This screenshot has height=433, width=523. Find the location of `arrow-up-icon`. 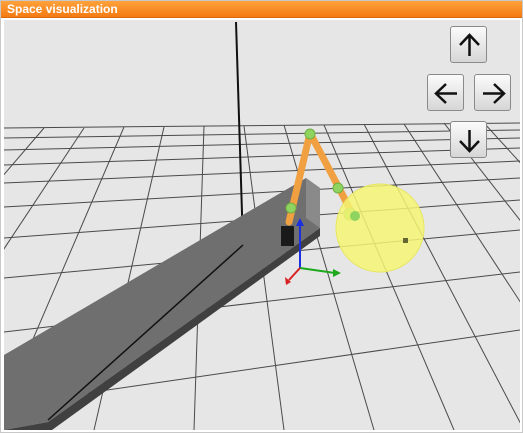

arrow-up-icon is located at coordinates (469, 44).